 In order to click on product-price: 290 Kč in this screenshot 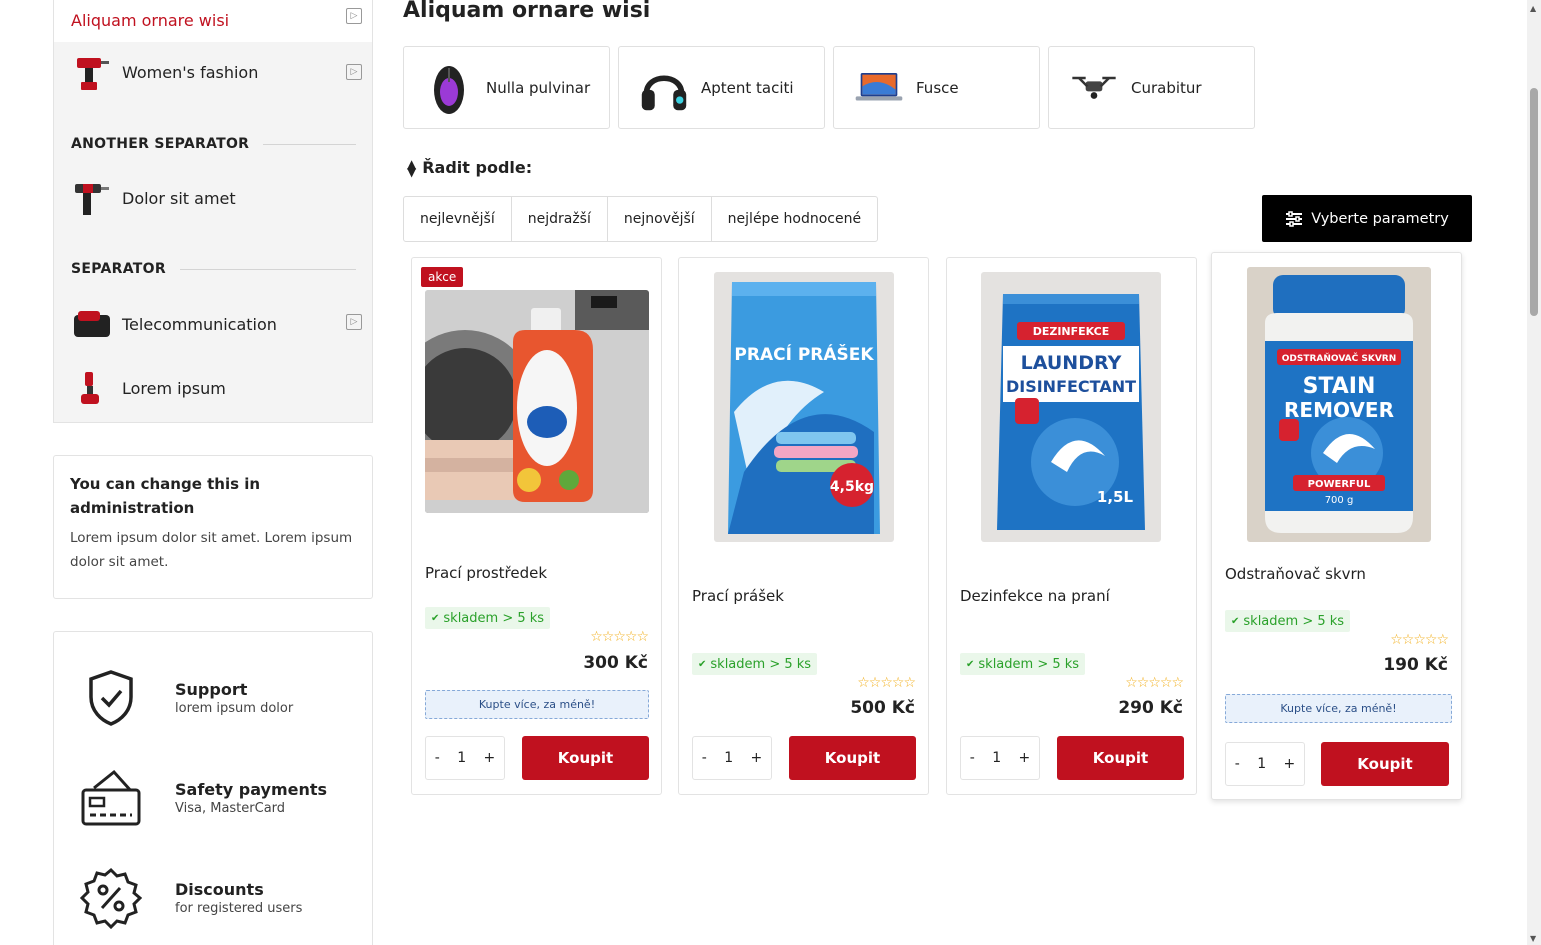, I will do `click(1150, 708)`.